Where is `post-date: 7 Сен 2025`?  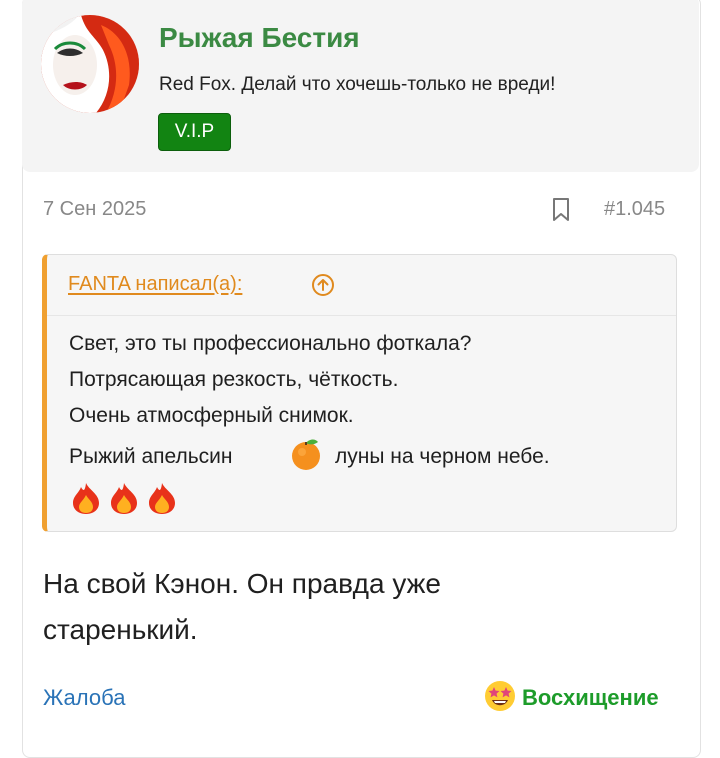
post-date: 7 Сен 2025 is located at coordinates (94, 209).